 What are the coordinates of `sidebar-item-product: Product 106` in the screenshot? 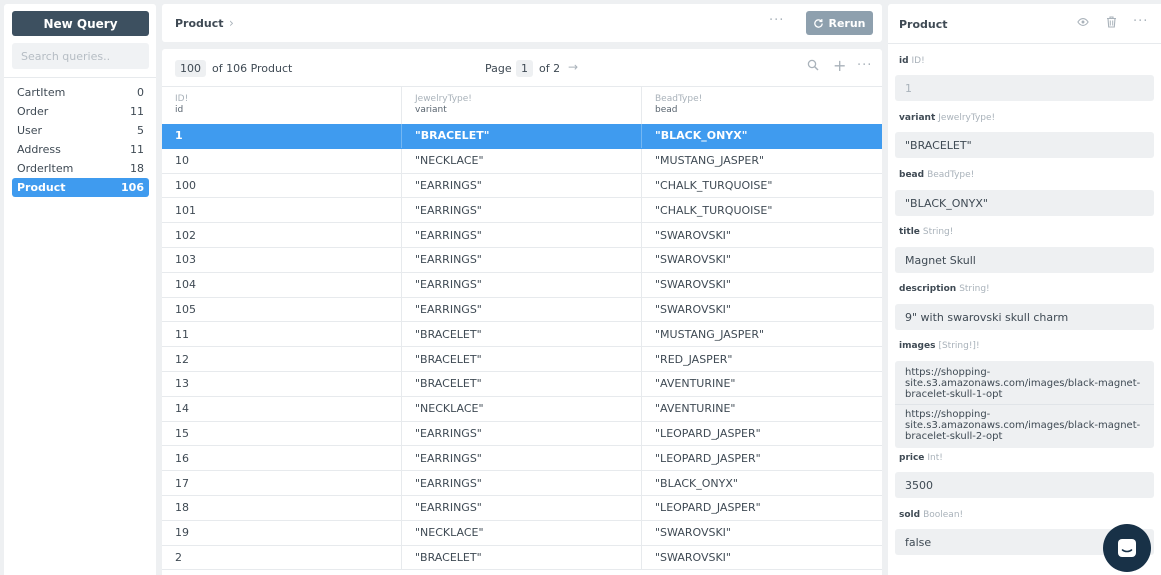 It's located at (80, 187).